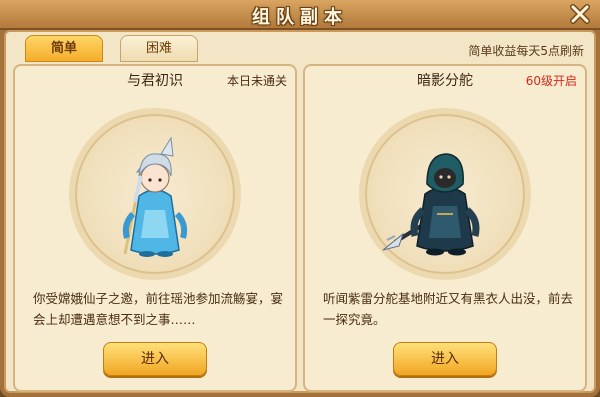 Image resolution: width=600 pixels, height=397 pixels. I want to click on dungeon-description: 听闻紫雷分舵基地附近又有黑衣人出没，前去一探究竟。, so click(448, 309).